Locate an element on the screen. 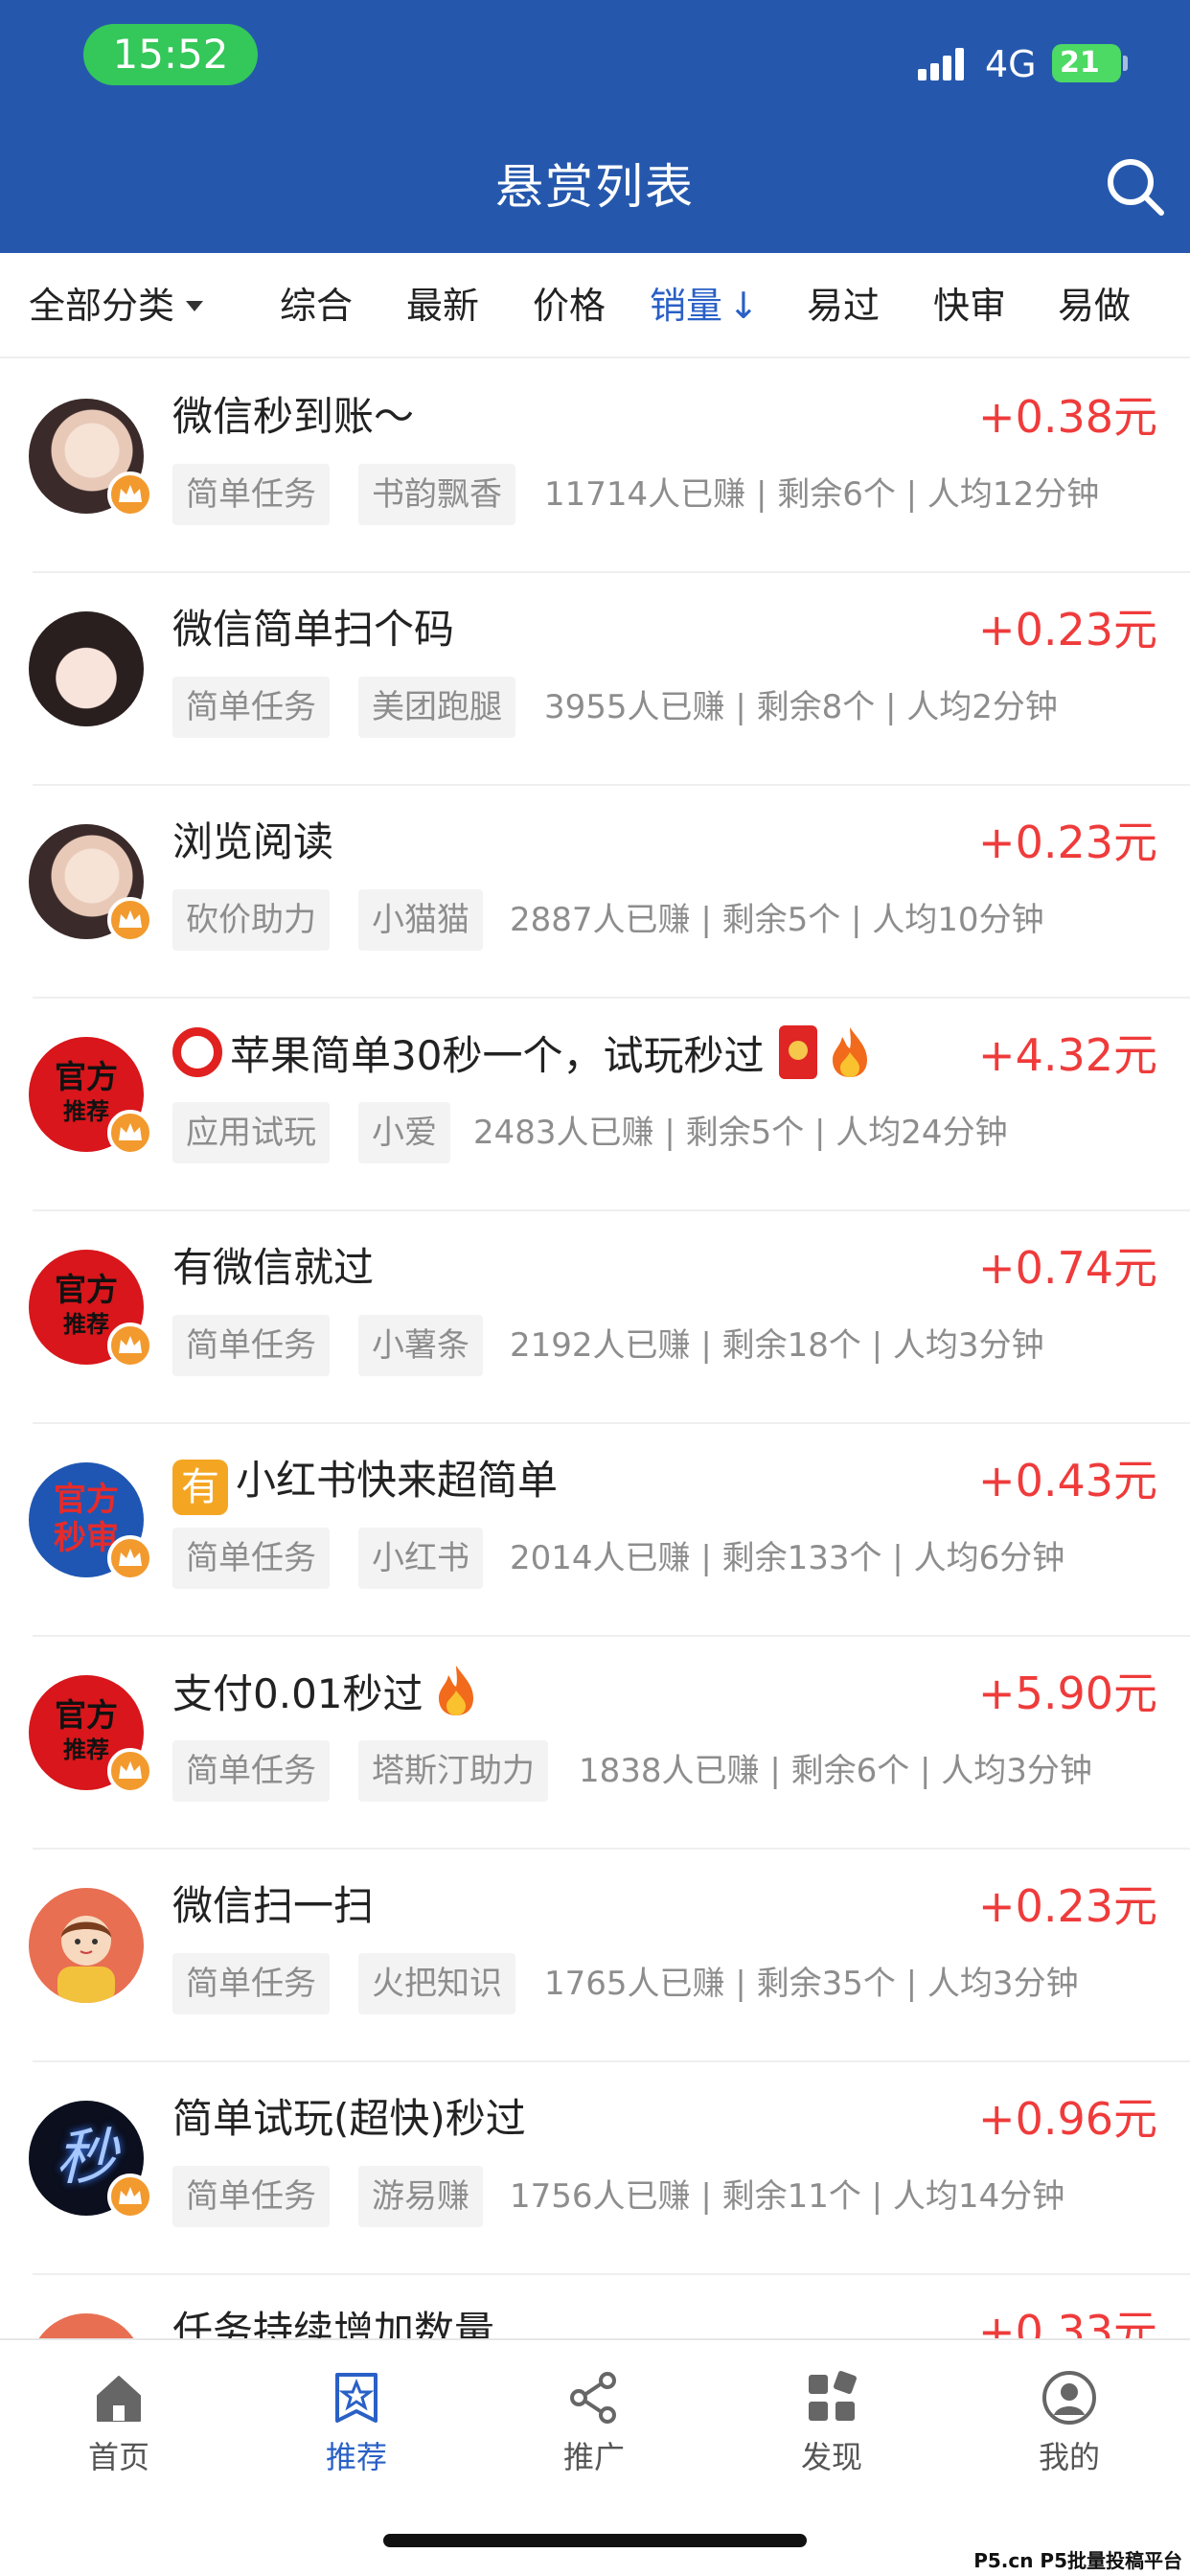 The image size is (1190, 2576). filter-price: 价格 is located at coordinates (570, 305).